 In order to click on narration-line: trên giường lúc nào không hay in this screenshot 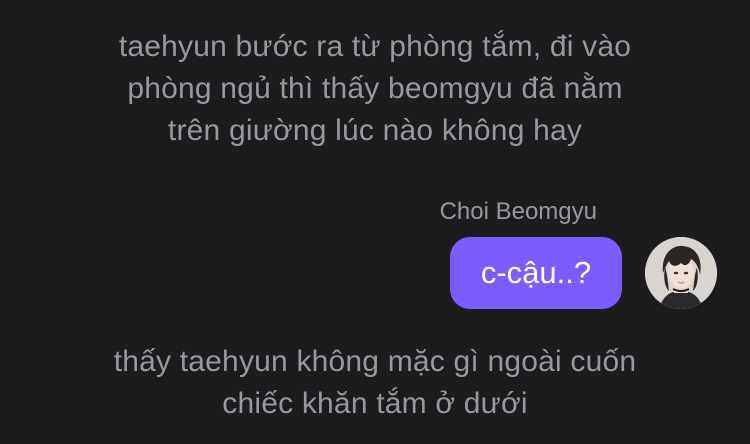, I will do `click(375, 130)`.